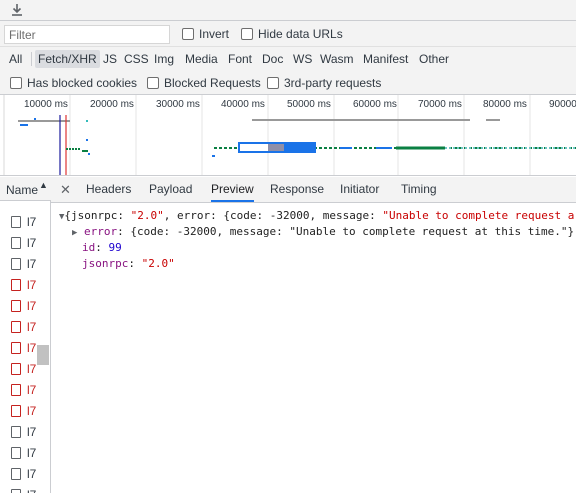  What do you see at coordinates (440, 104) in the screenshot?
I see `overview-tick-label: 70000 ms` at bounding box center [440, 104].